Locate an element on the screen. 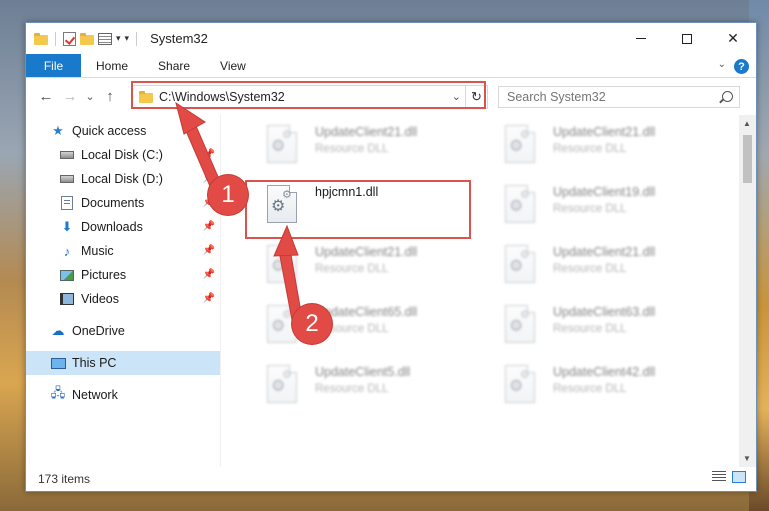  videos-icon is located at coordinates (67, 299).